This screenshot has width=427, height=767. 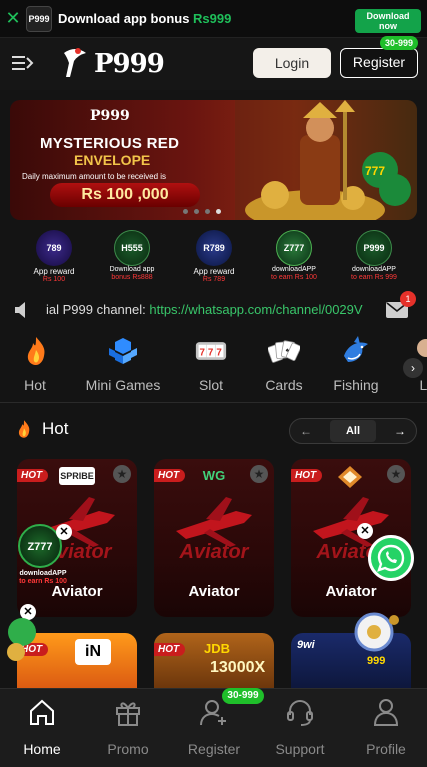 What do you see at coordinates (218, 211) in the screenshot?
I see `banner-dot-active` at bounding box center [218, 211].